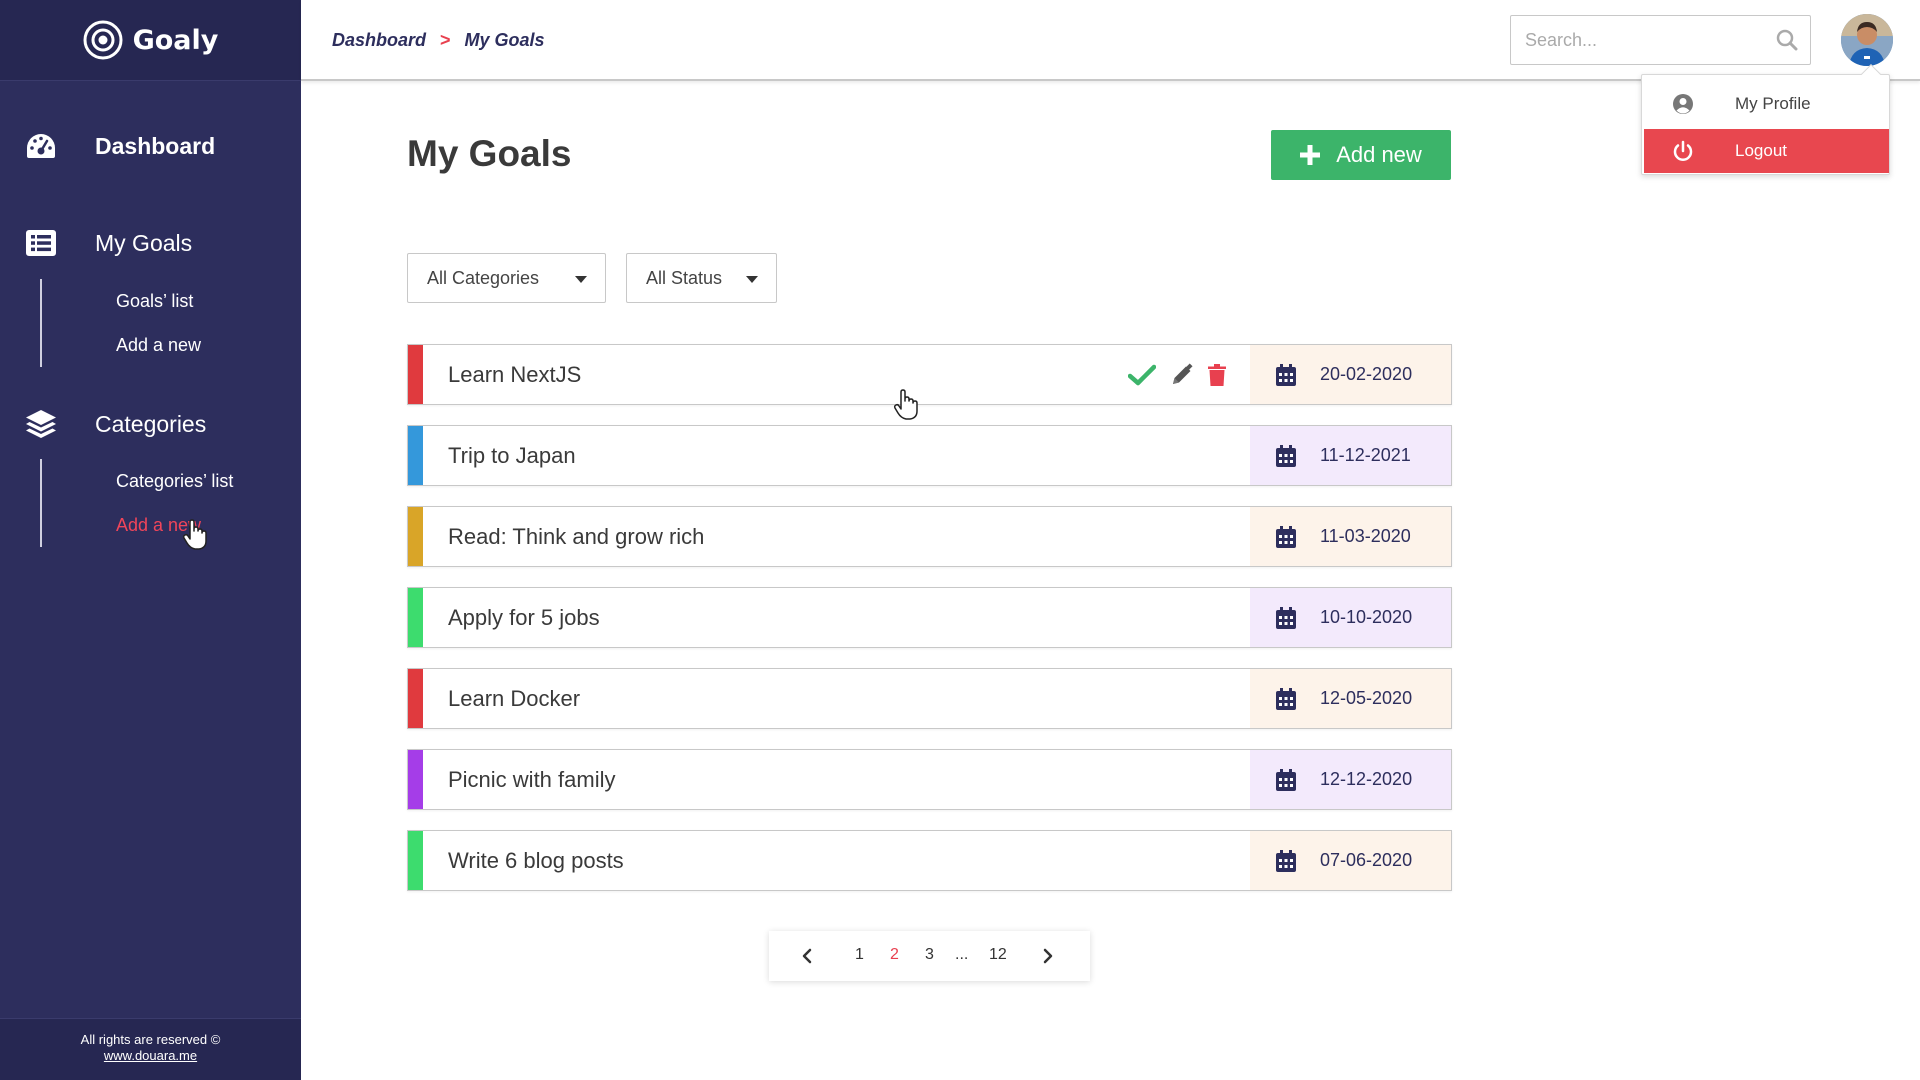  I want to click on categories-submenu: Categories’ list Add a new, so click(170, 503).